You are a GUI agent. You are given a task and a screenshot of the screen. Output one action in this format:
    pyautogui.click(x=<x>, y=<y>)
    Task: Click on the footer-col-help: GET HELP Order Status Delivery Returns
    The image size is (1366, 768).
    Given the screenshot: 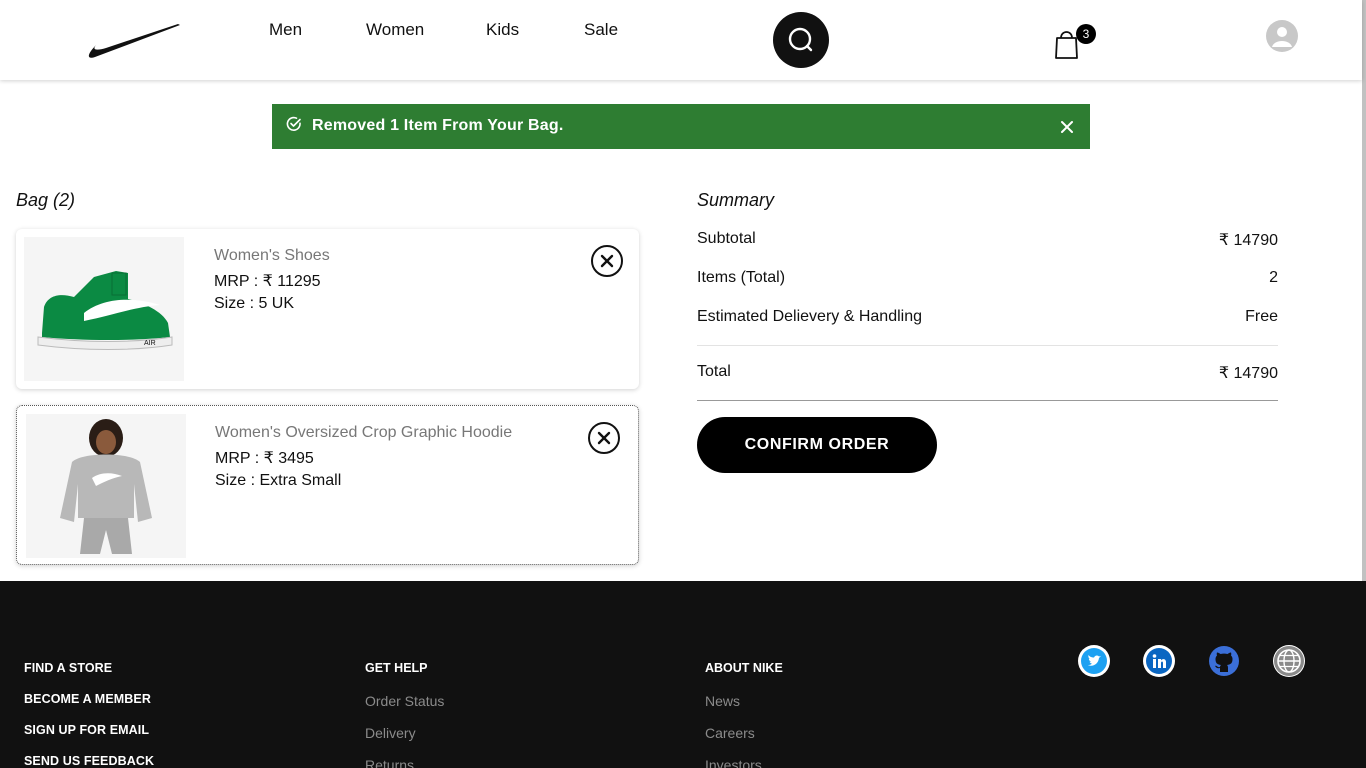 What is the action you would take?
    pyautogui.click(x=404, y=714)
    